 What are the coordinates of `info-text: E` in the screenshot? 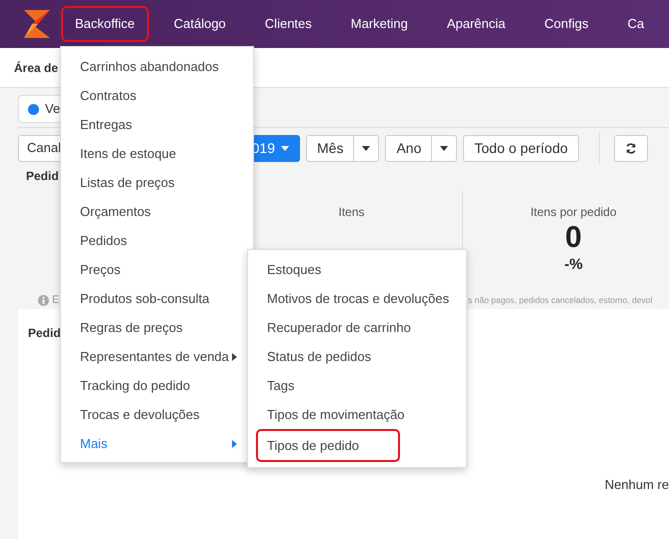 It's located at (56, 300).